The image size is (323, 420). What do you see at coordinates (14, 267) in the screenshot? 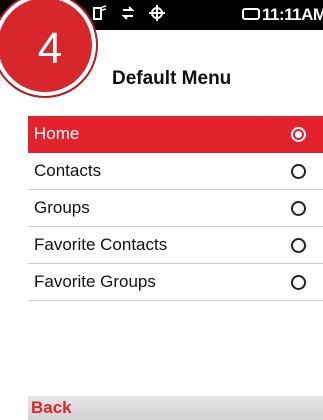
I see `left-margin` at bounding box center [14, 267].